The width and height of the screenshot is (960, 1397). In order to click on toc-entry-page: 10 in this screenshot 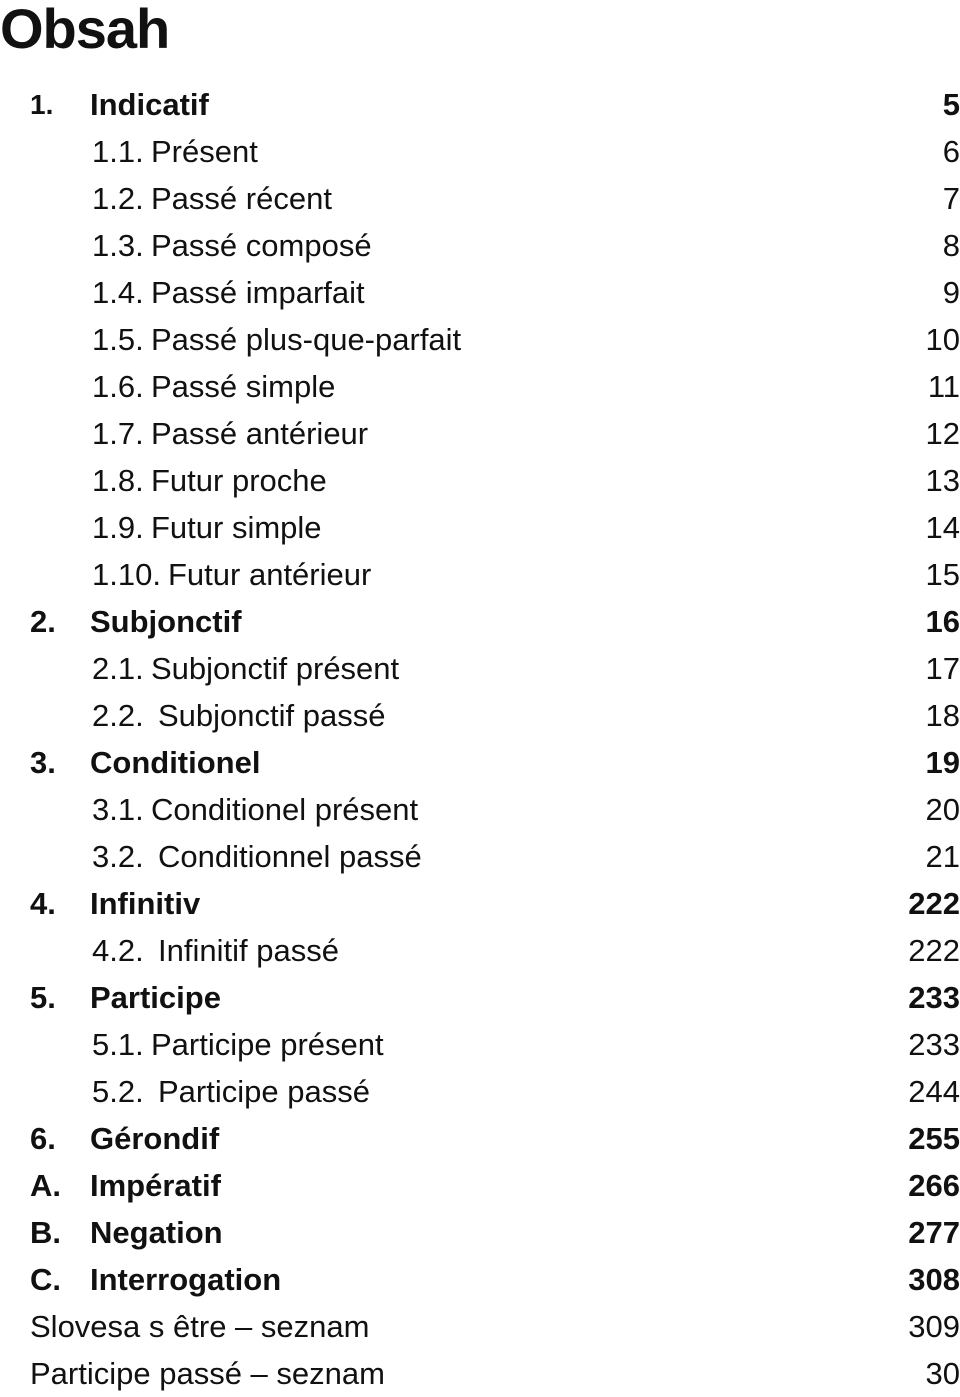, I will do `click(942, 339)`.